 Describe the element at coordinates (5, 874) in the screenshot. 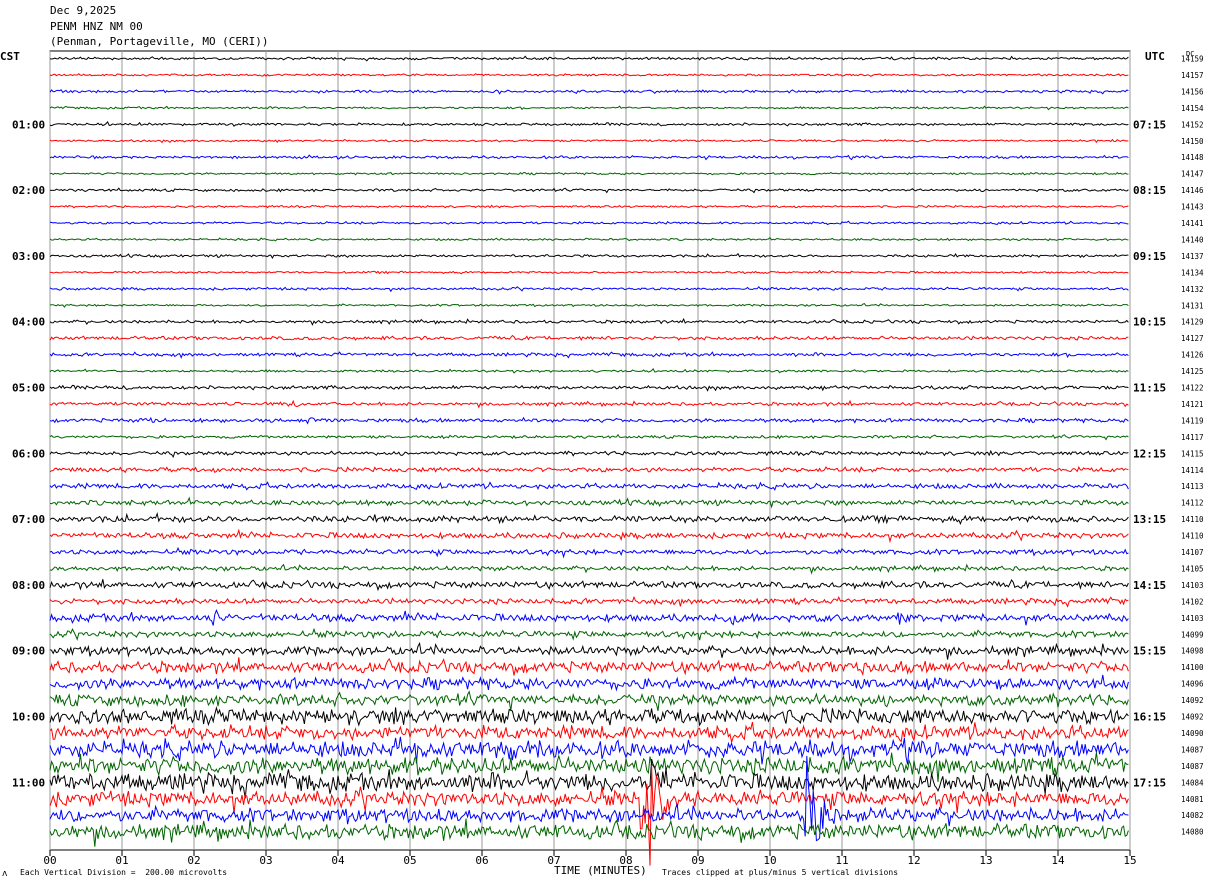

I see `corner-mark: ʌ` at that location.